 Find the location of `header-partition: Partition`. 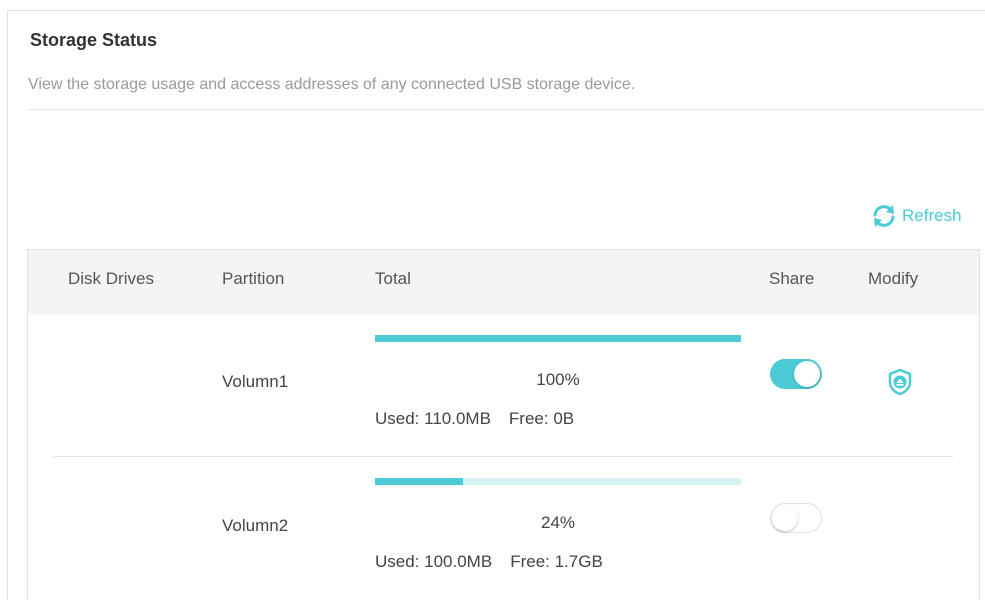

header-partition: Partition is located at coordinates (253, 278).